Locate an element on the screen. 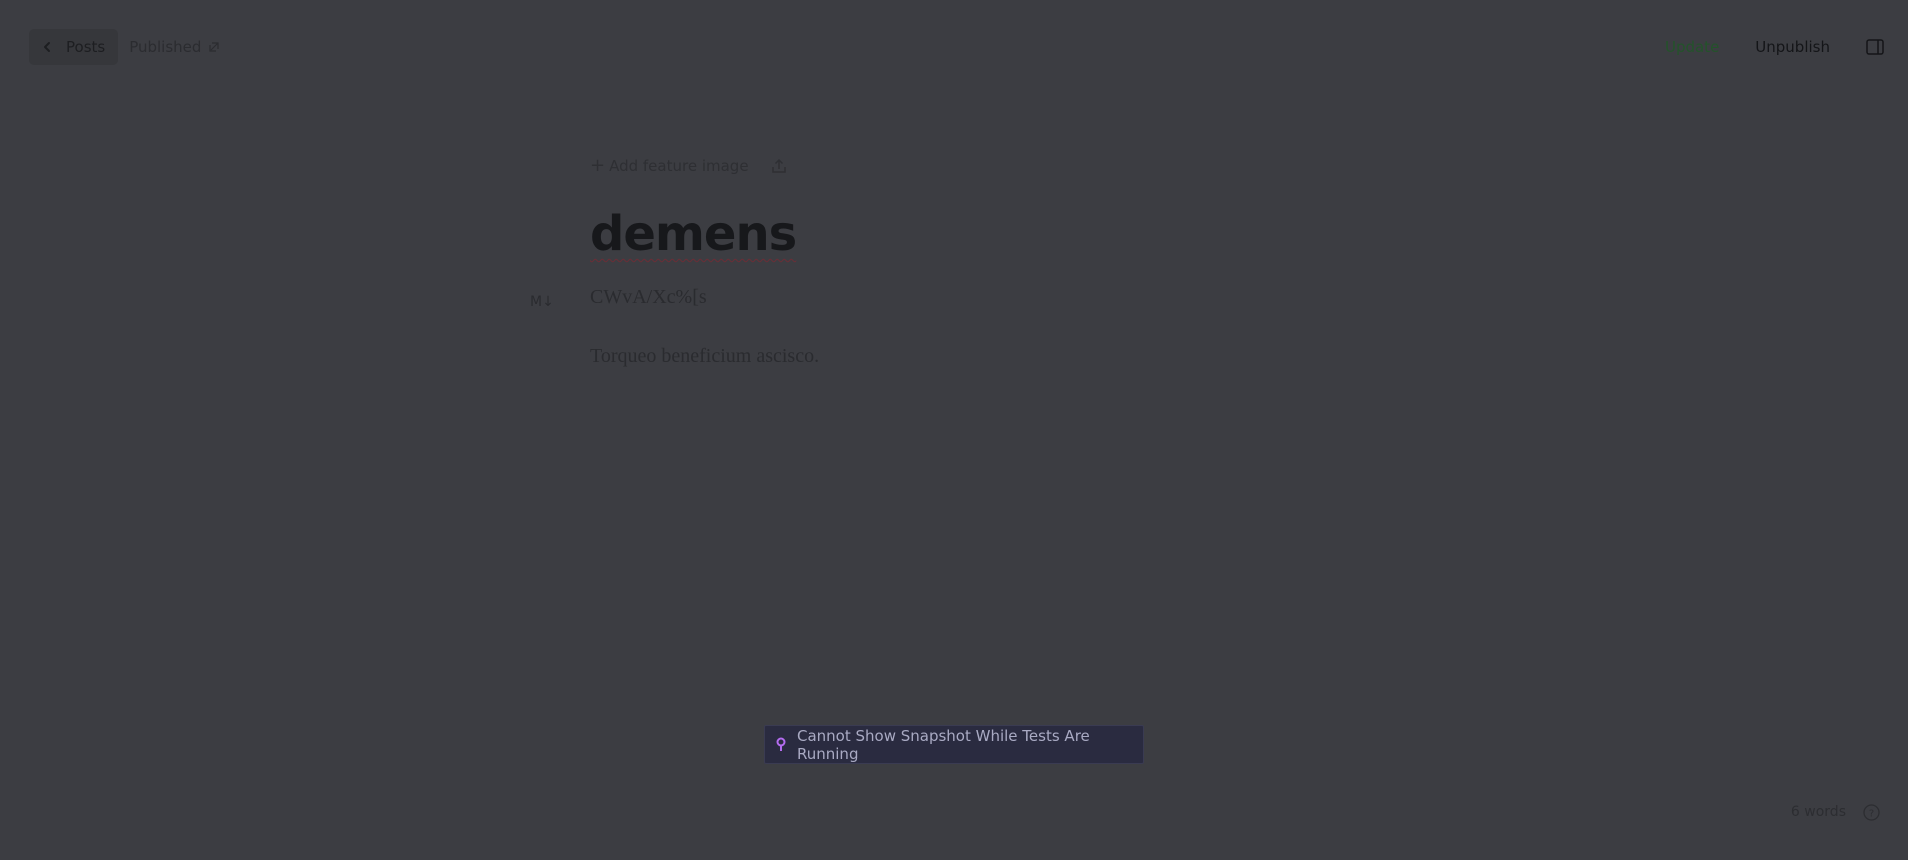  back-to-posts-button: Posts is located at coordinates (74, 47).